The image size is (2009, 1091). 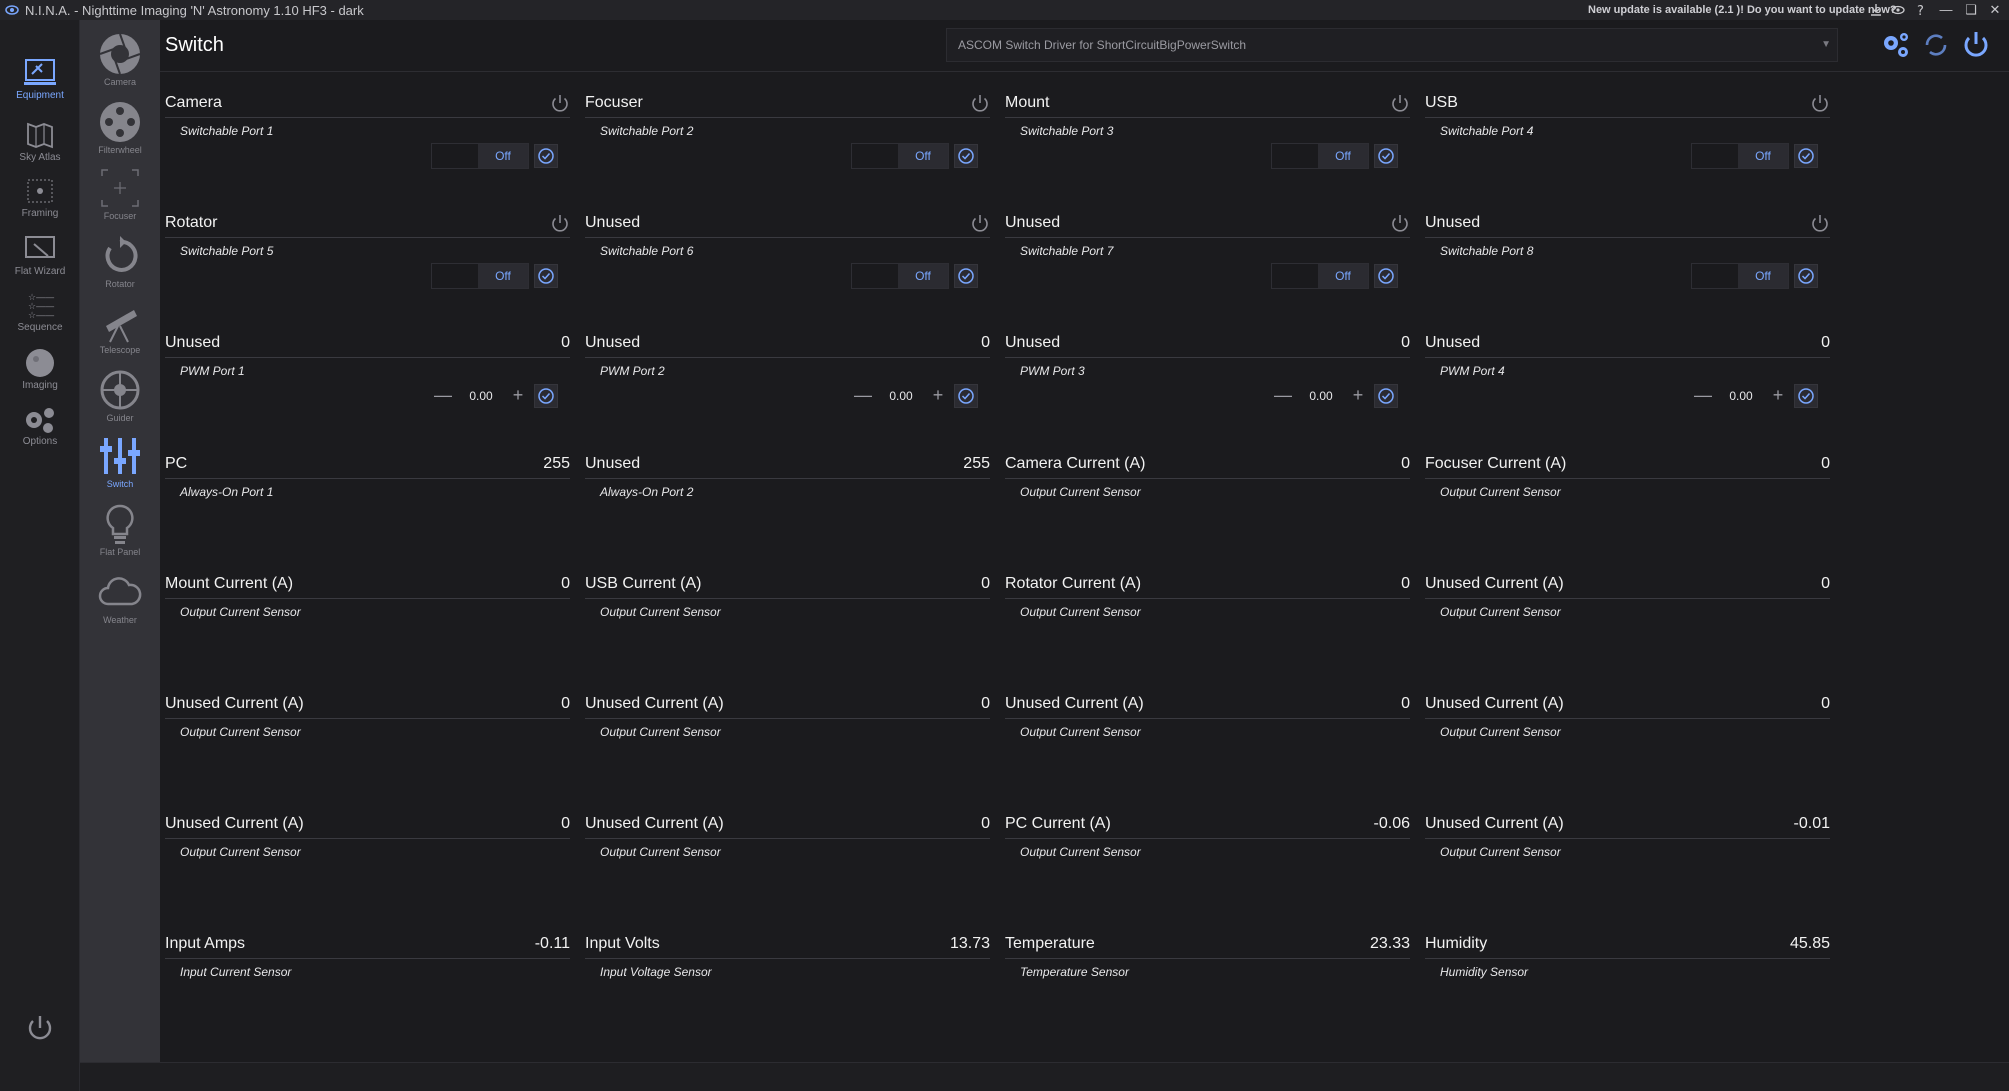 What do you see at coordinates (787, 743) in the screenshot?
I see `switch-tile: Unused Current (A) Output Current Sensor 0` at bounding box center [787, 743].